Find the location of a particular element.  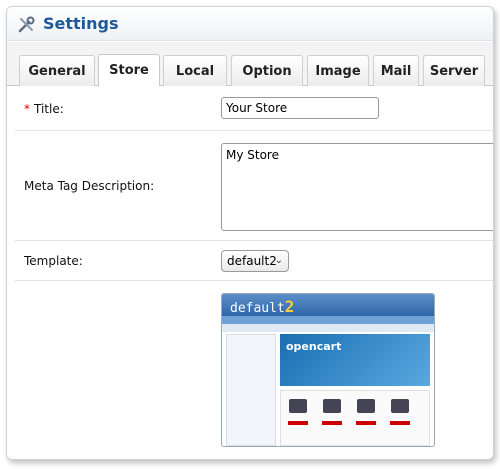

tab-mail: Mail is located at coordinates (396, 70).